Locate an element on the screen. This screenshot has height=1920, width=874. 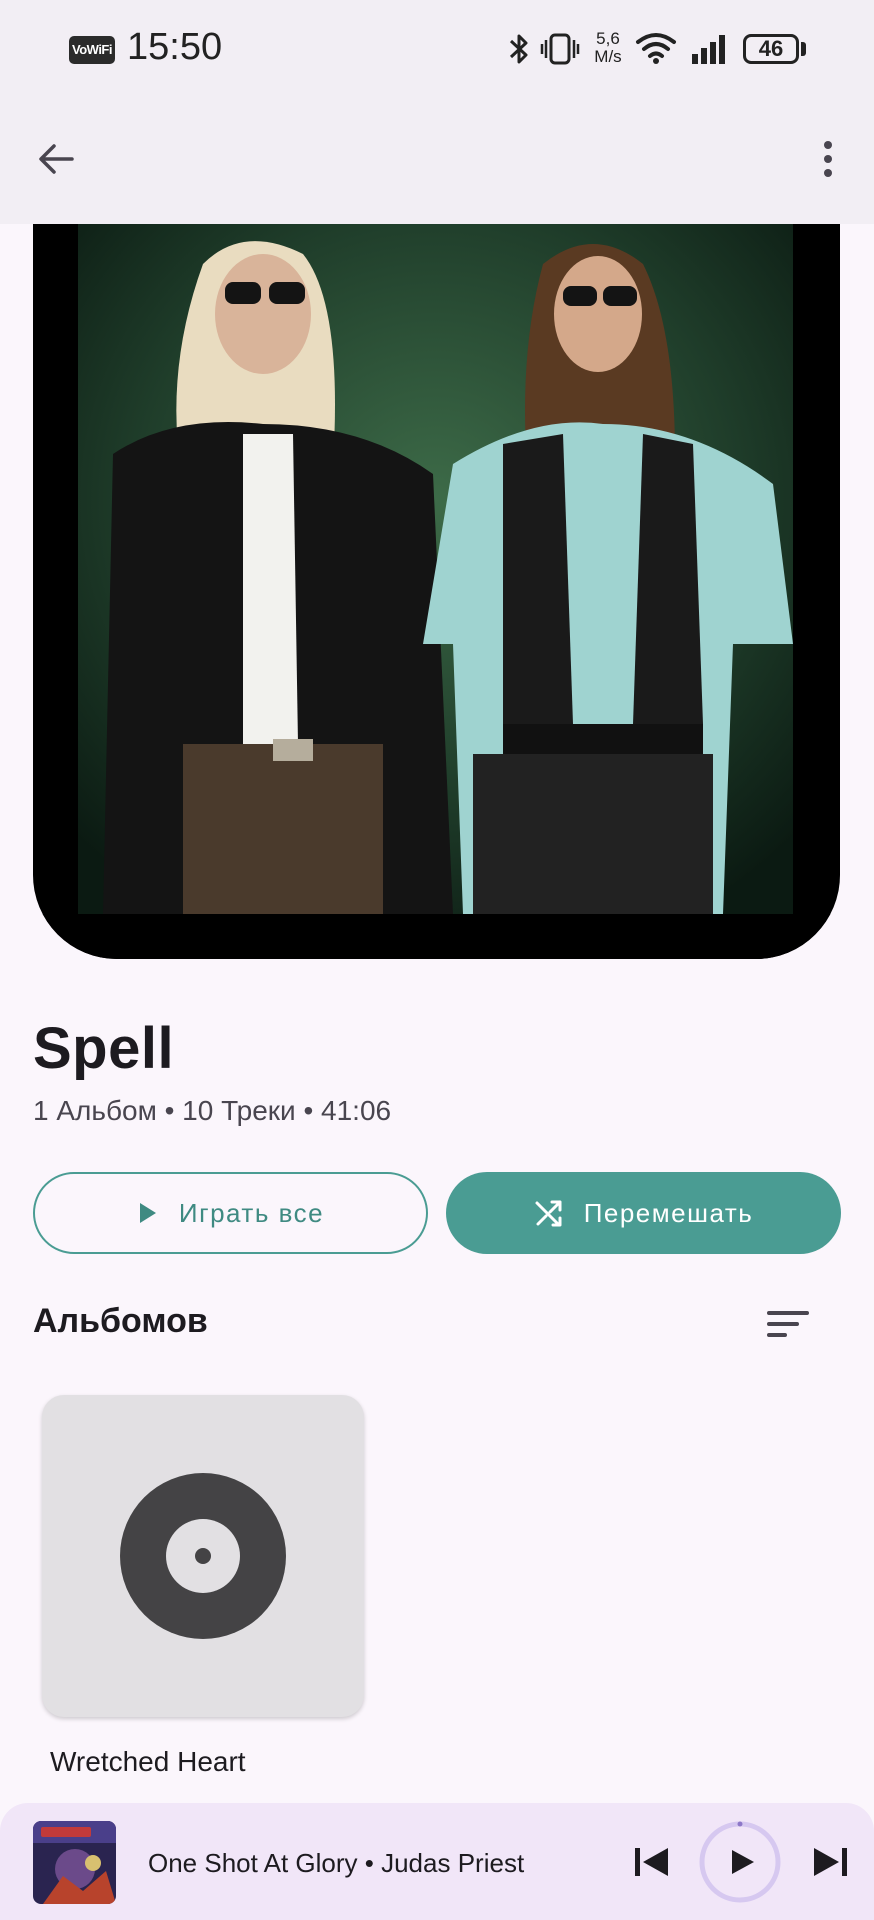
mini-player-cover is located at coordinates (74, 1862).